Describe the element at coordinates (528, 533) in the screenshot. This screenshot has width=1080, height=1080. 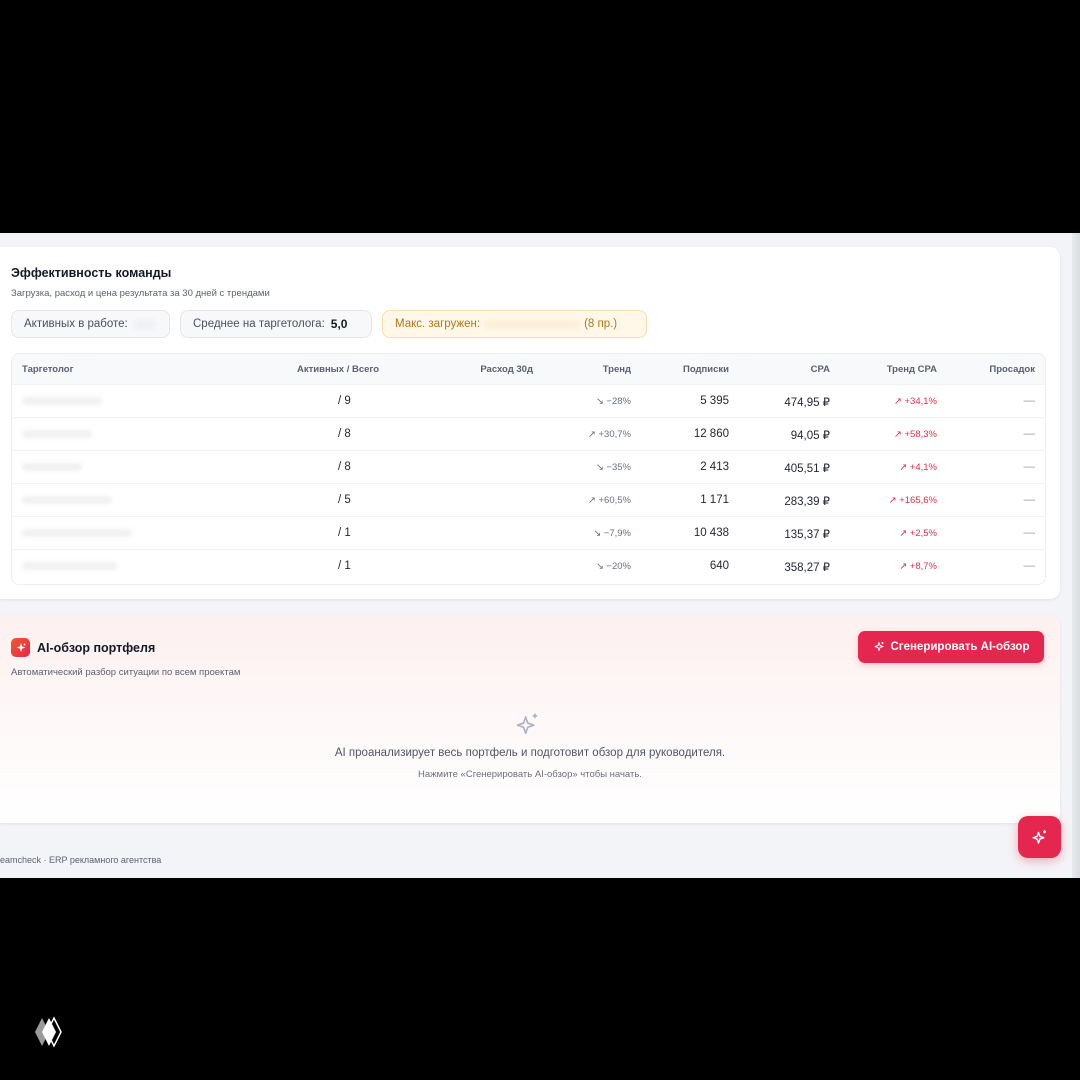
I see `table-row: / 1 ↘ −7,9% 10 438 135,37 ₽ ↗ +2,5% —` at that location.